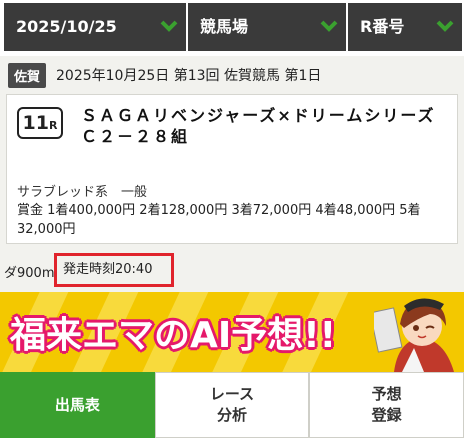  What do you see at coordinates (189, 76) in the screenshot?
I see `race-date-info: 2025年10月25日 第13回 佐賀競馬 第1日` at bounding box center [189, 76].